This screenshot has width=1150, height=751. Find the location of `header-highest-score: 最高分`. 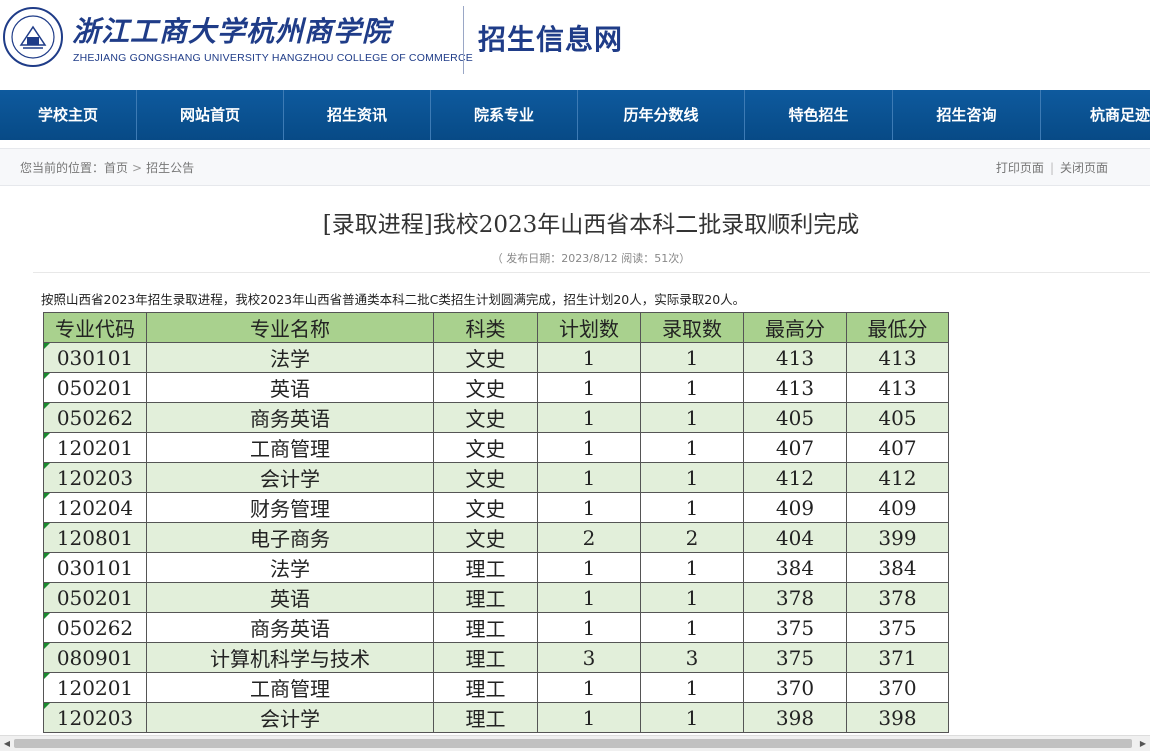

header-highest-score: 最高分 is located at coordinates (795, 327).